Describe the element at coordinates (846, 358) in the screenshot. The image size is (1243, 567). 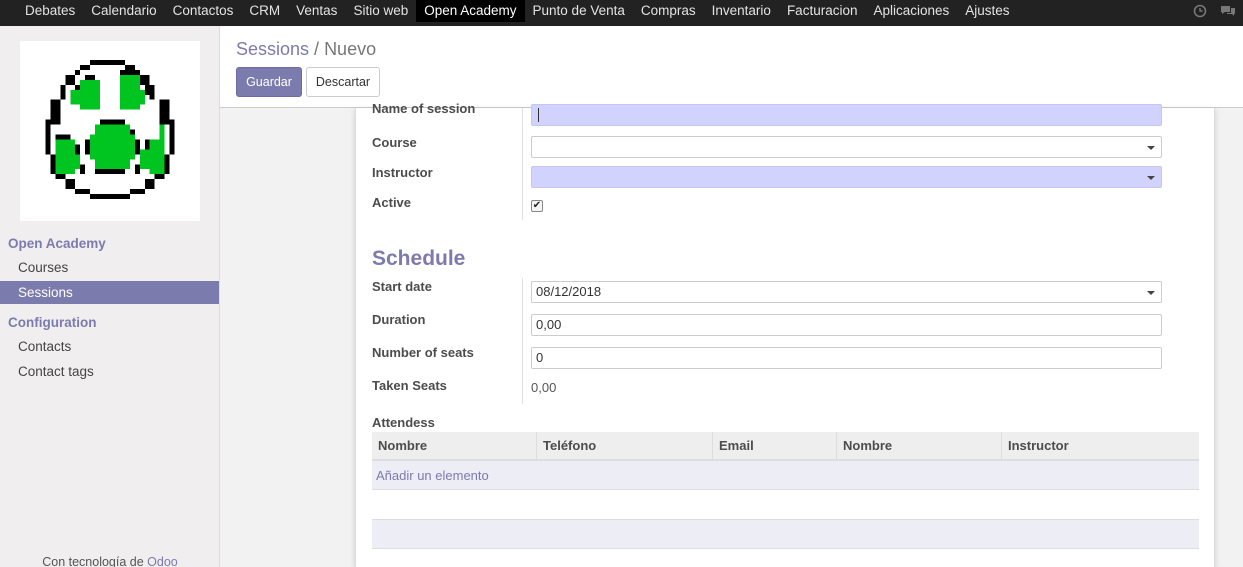
I see `number-of-seats-input: 0` at that location.